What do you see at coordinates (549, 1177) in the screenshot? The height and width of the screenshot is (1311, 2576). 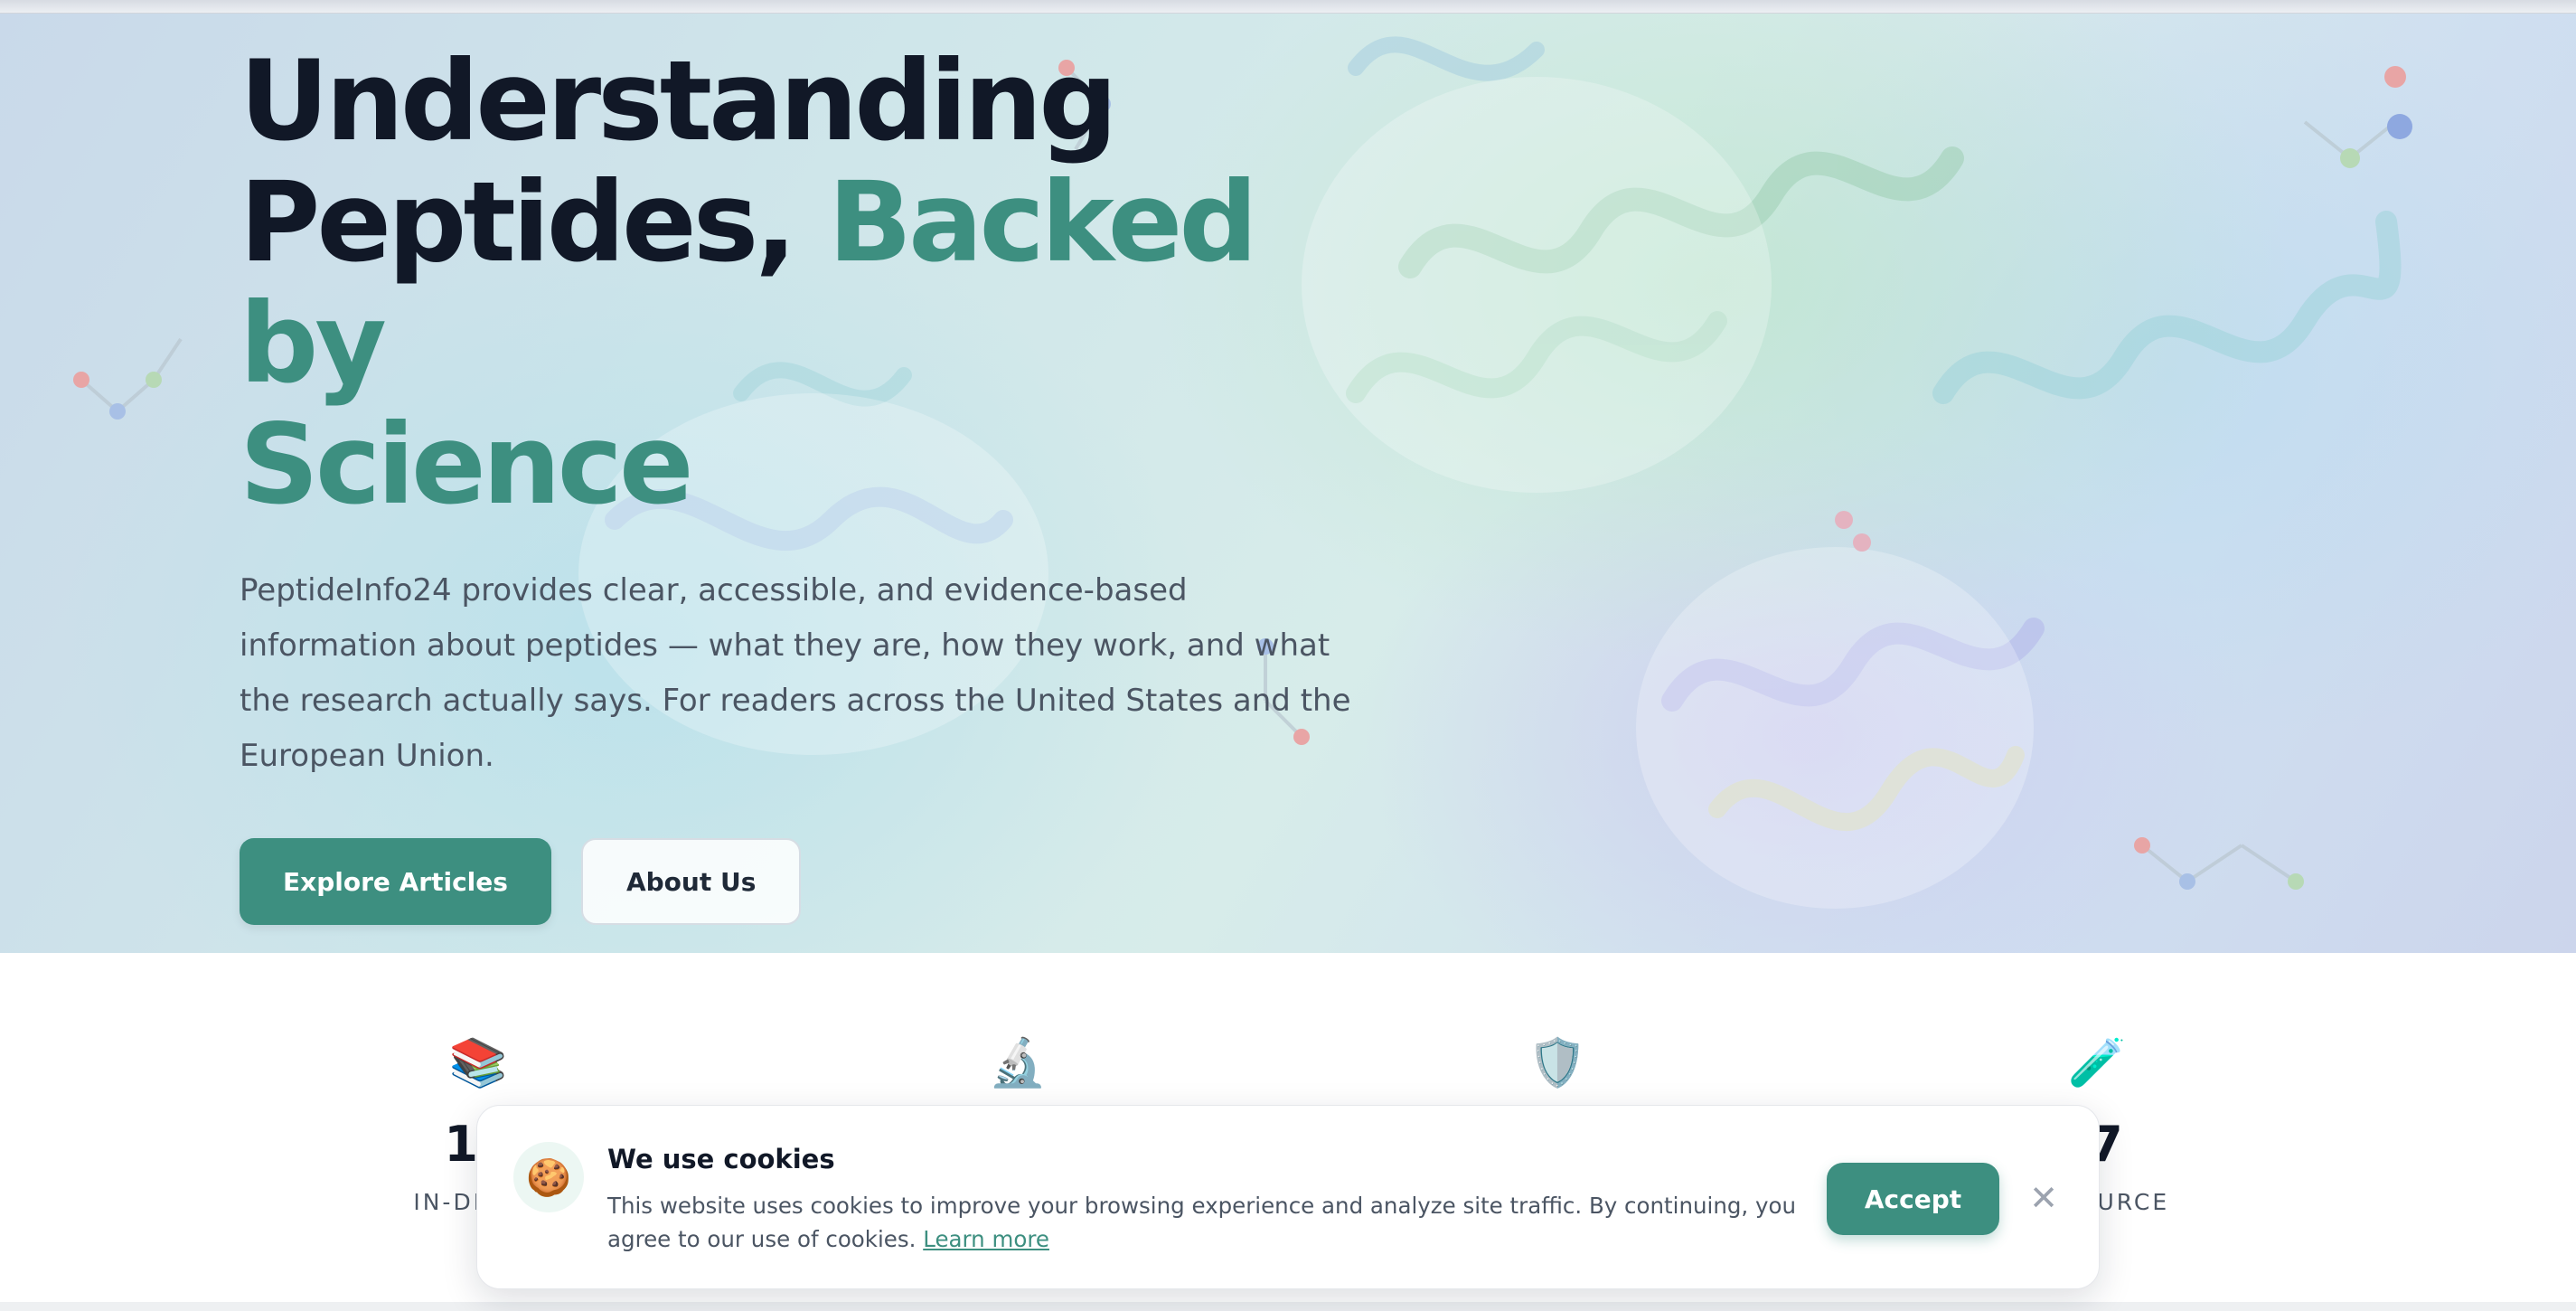 I see `cookie-icon: 🍪` at bounding box center [549, 1177].